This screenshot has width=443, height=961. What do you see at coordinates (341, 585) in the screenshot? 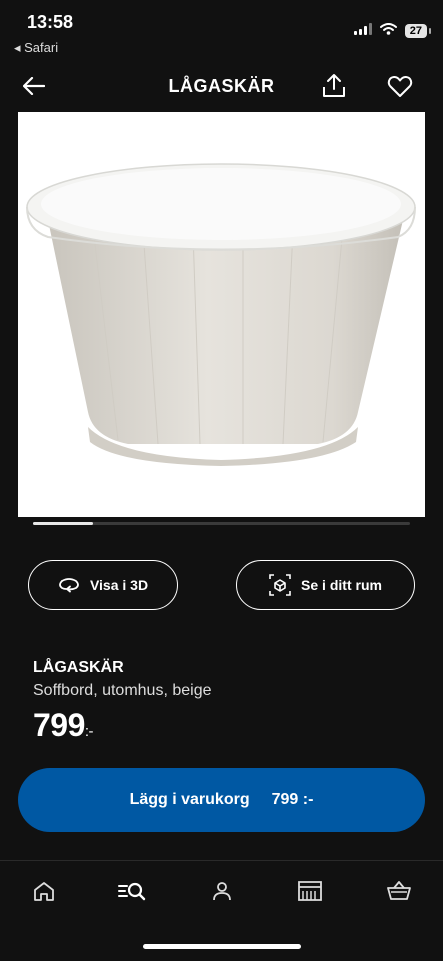
I see `view-in-room-label: Se i ditt rum` at bounding box center [341, 585].